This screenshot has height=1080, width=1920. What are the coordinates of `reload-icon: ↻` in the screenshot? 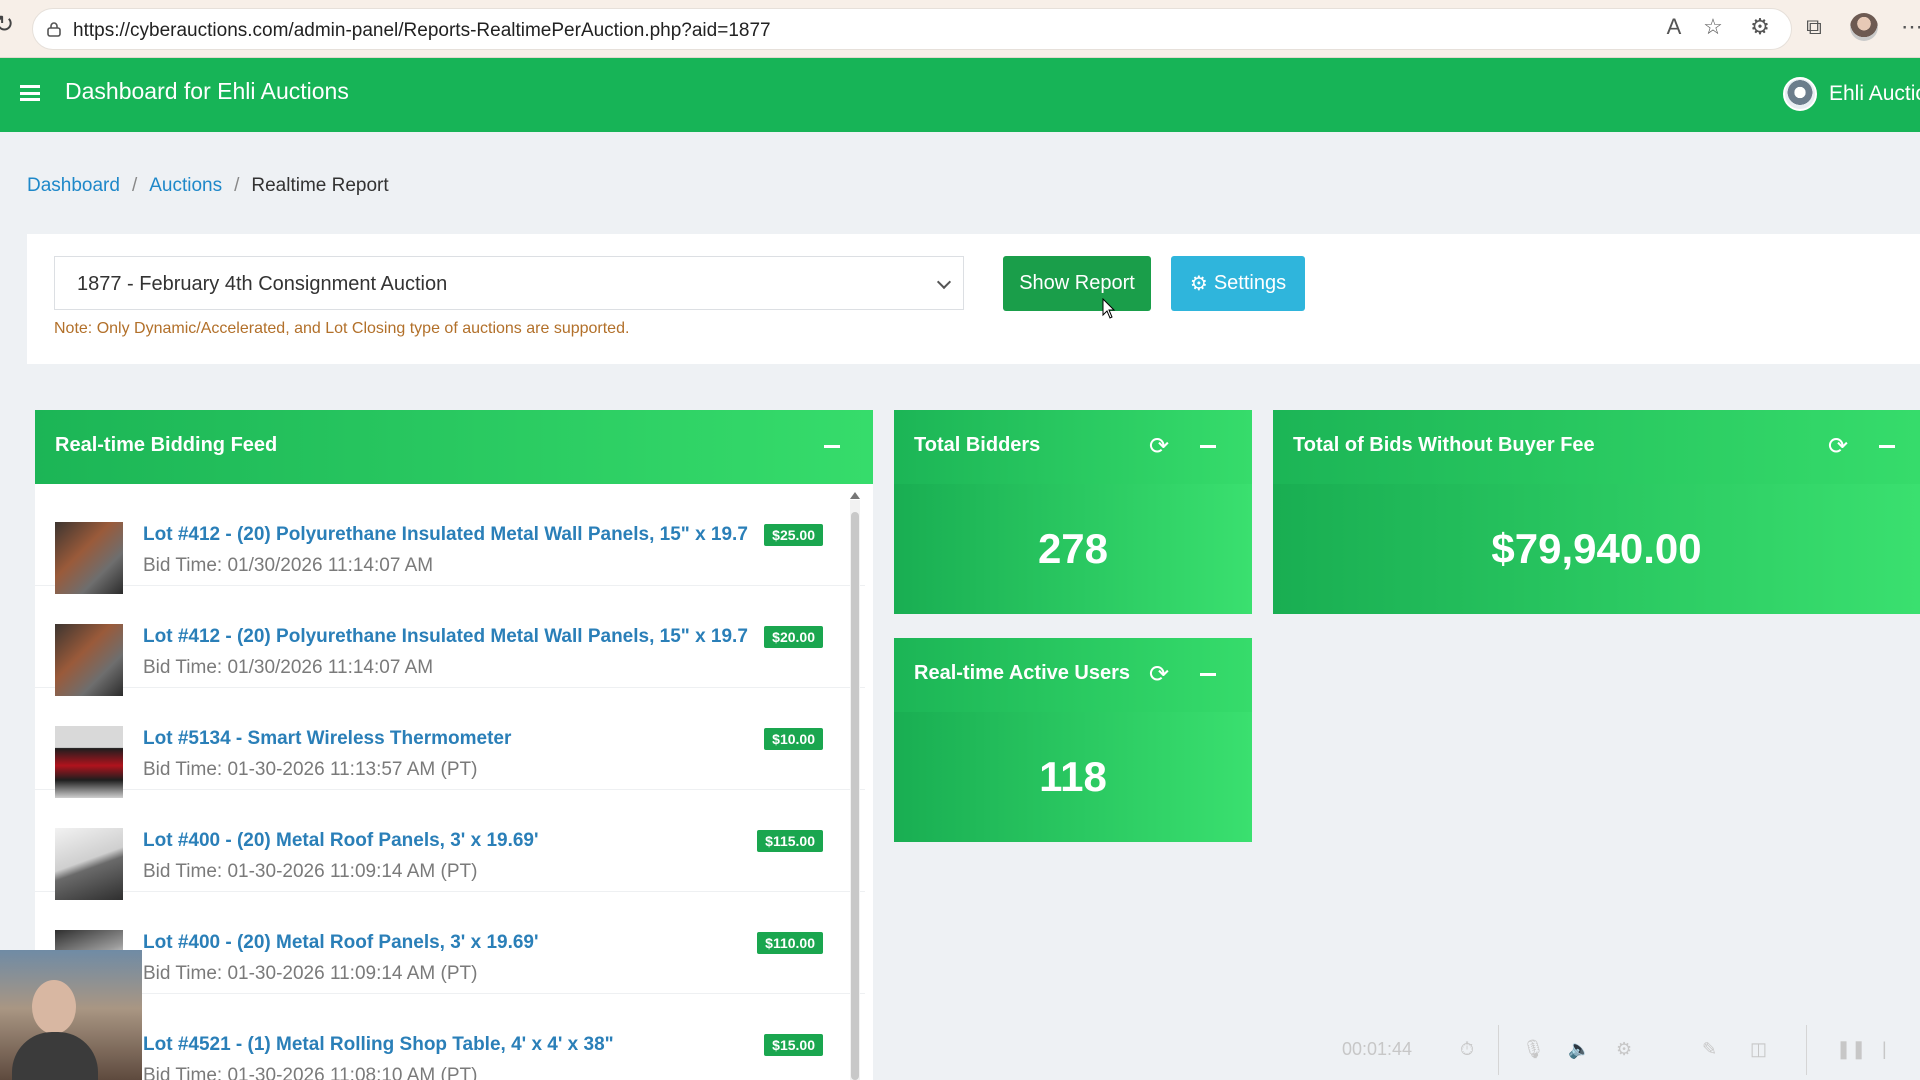 It's located at (8, 25).